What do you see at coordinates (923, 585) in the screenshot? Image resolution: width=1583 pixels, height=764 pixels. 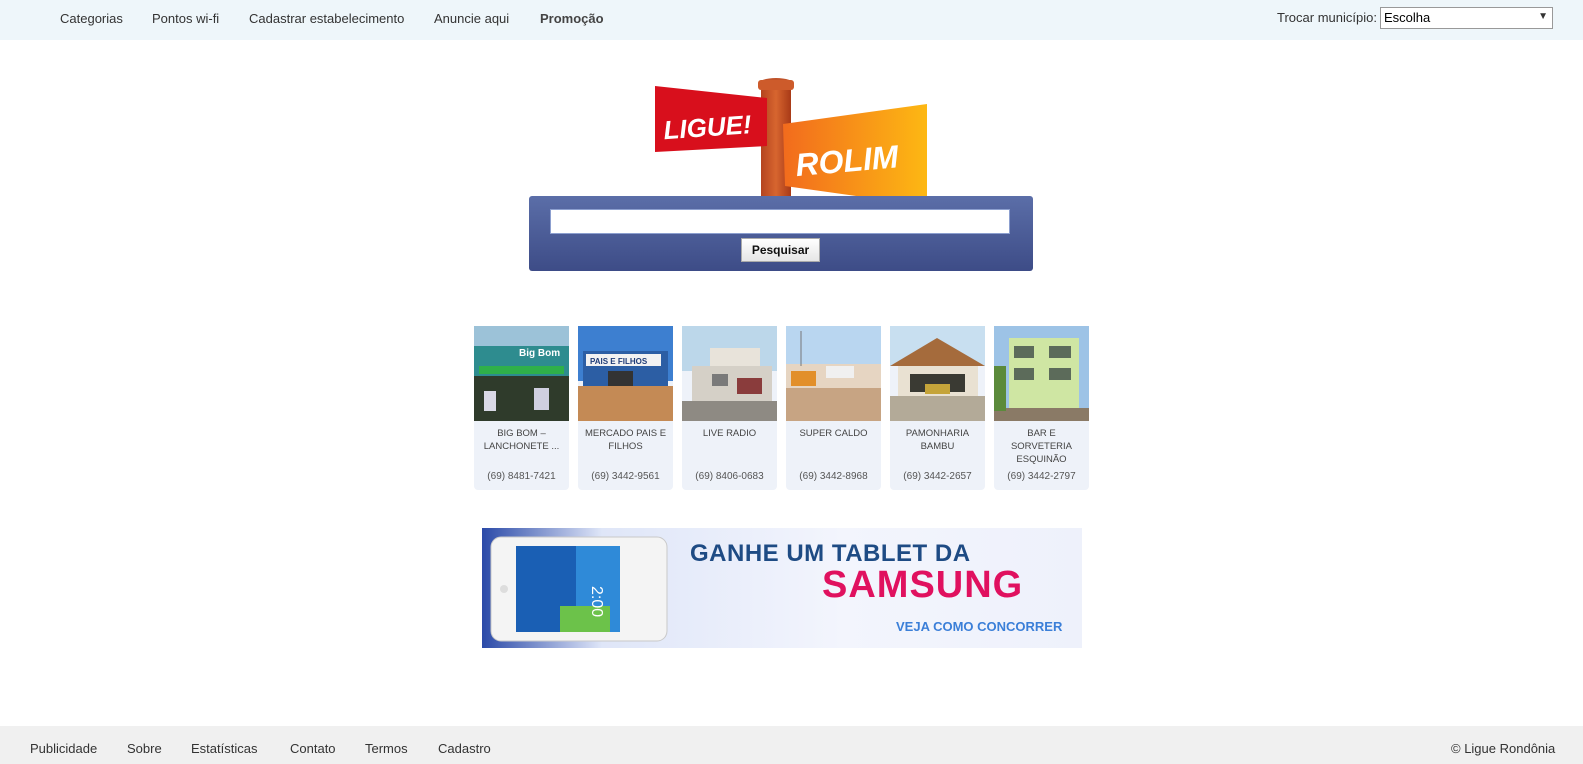 I see `banner-brand: SAMSUNG` at bounding box center [923, 585].